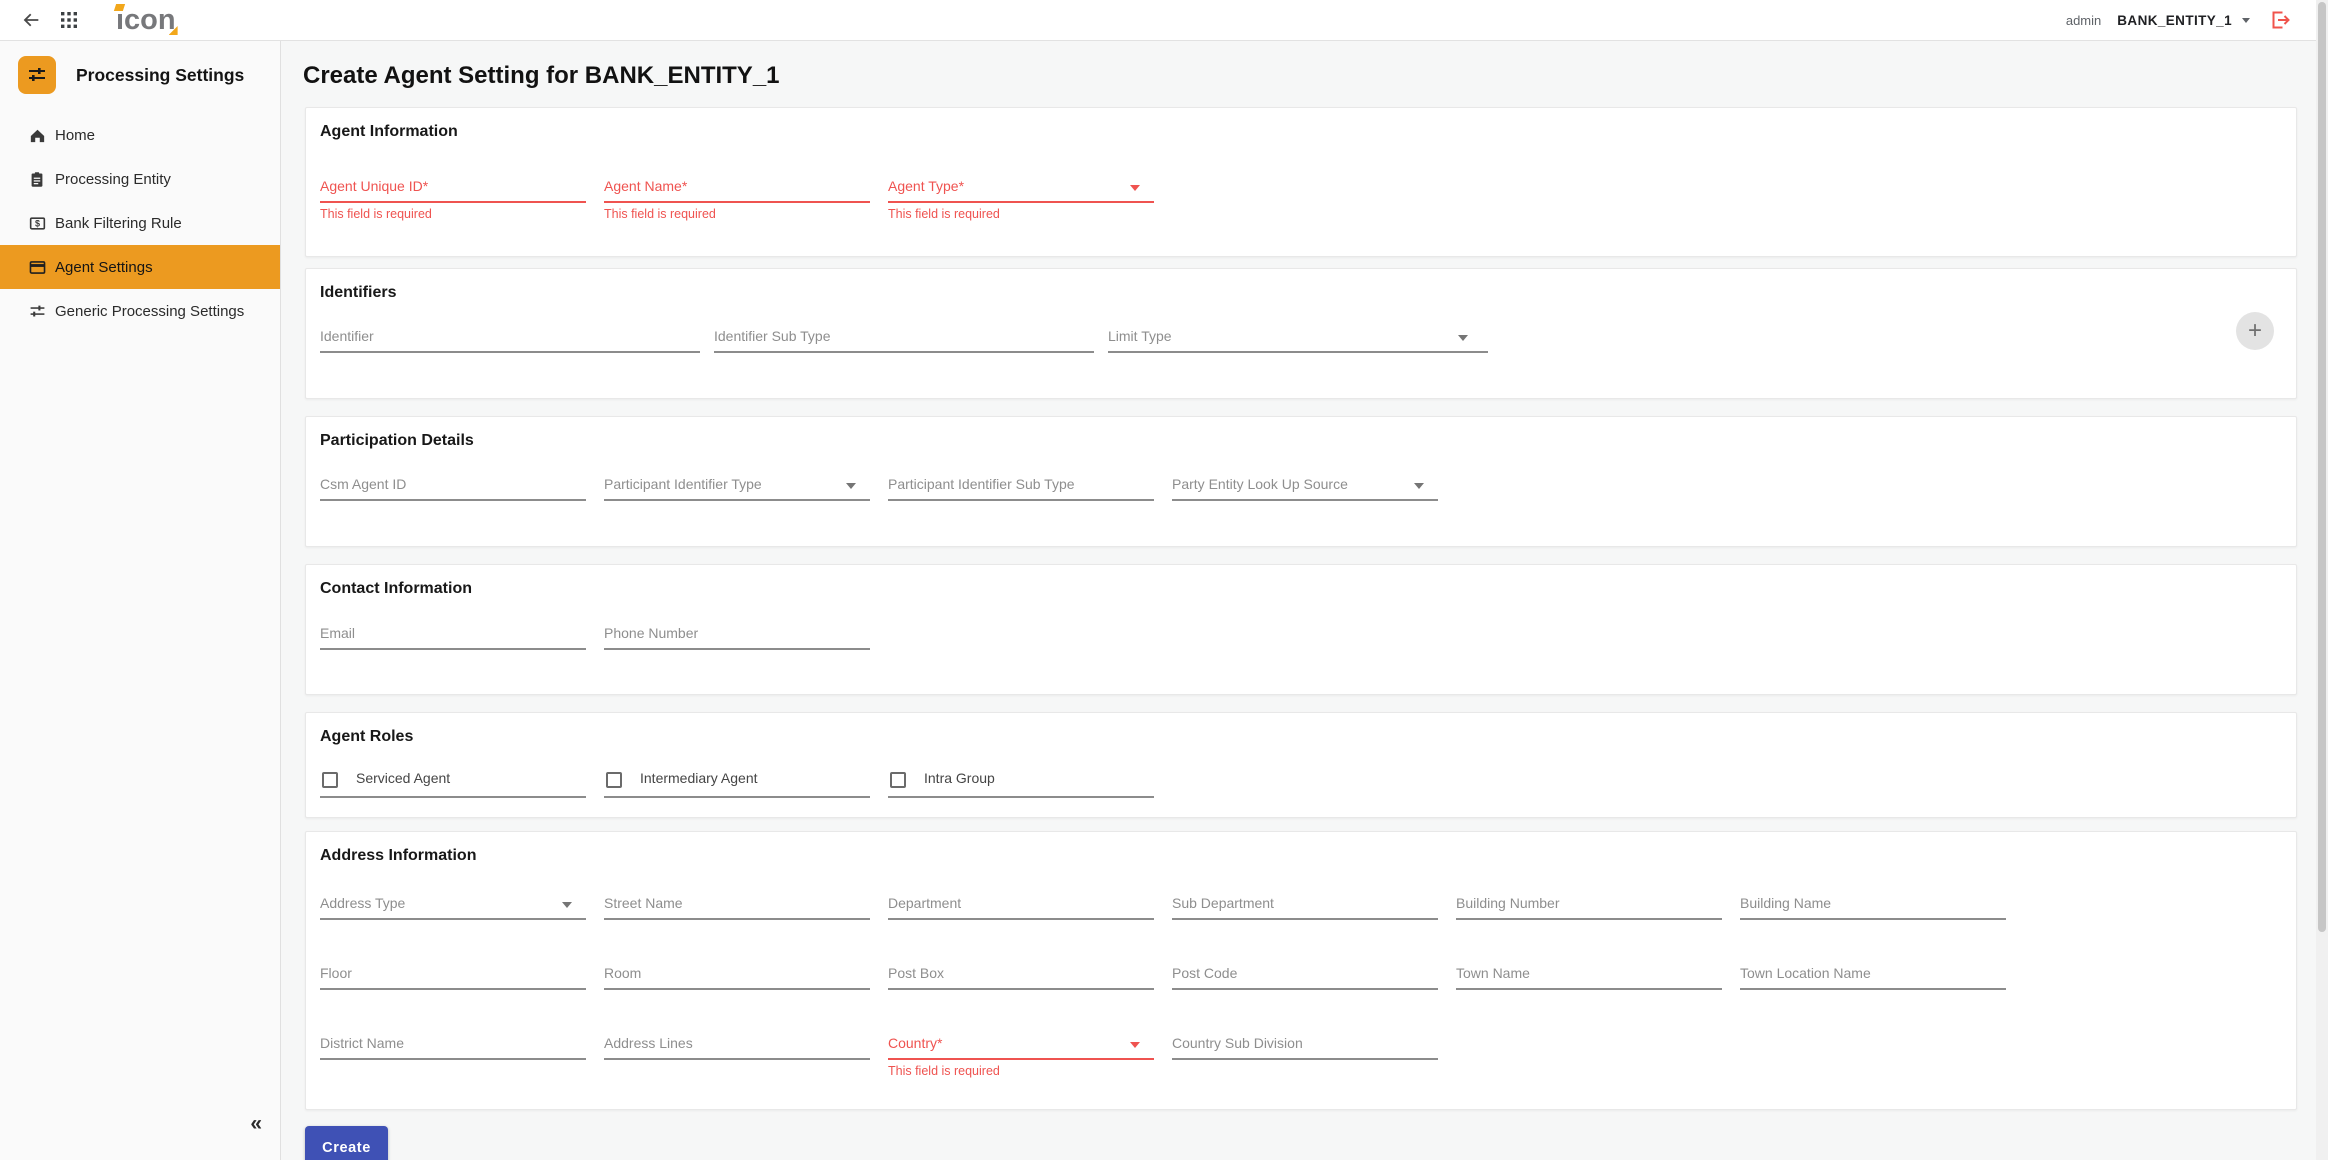 The image size is (2328, 1160). What do you see at coordinates (651, 633) in the screenshot?
I see `field-label: Phone Number` at bounding box center [651, 633].